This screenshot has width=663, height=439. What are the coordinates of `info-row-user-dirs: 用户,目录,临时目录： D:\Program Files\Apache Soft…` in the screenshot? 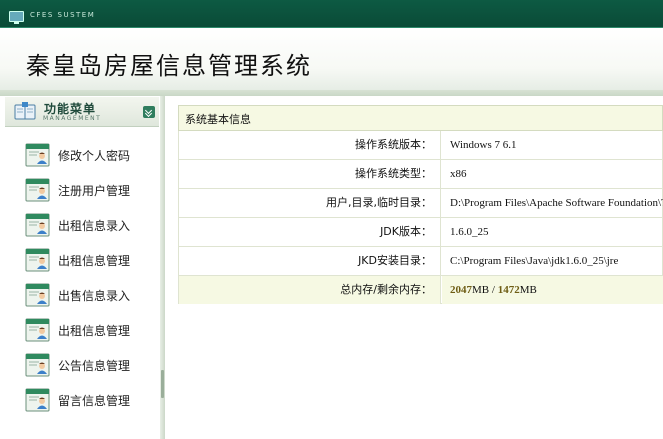 It's located at (420, 203).